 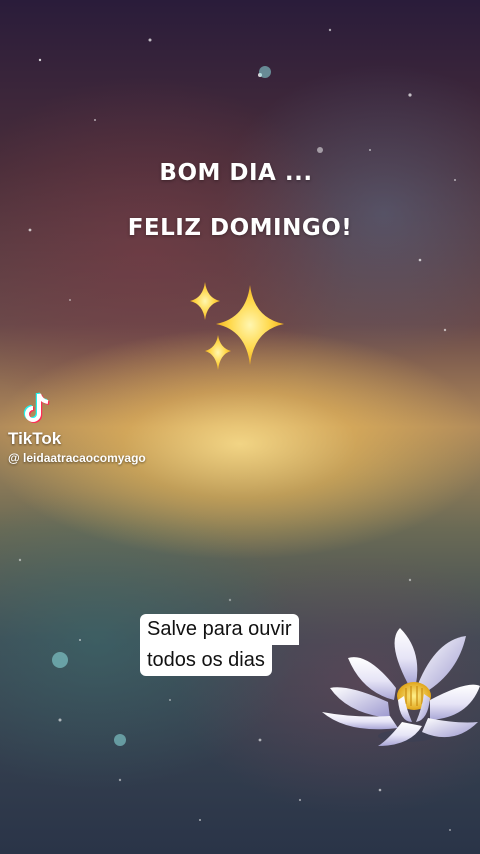 I want to click on tiktok-handle: @ leidaatracaocomyago, so click(x=77, y=458).